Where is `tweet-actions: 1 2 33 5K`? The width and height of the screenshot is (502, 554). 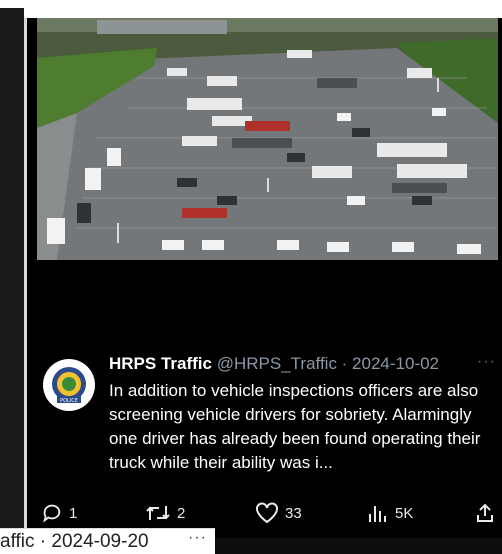 tweet-actions: 1 2 33 5K is located at coordinates (267, 513).